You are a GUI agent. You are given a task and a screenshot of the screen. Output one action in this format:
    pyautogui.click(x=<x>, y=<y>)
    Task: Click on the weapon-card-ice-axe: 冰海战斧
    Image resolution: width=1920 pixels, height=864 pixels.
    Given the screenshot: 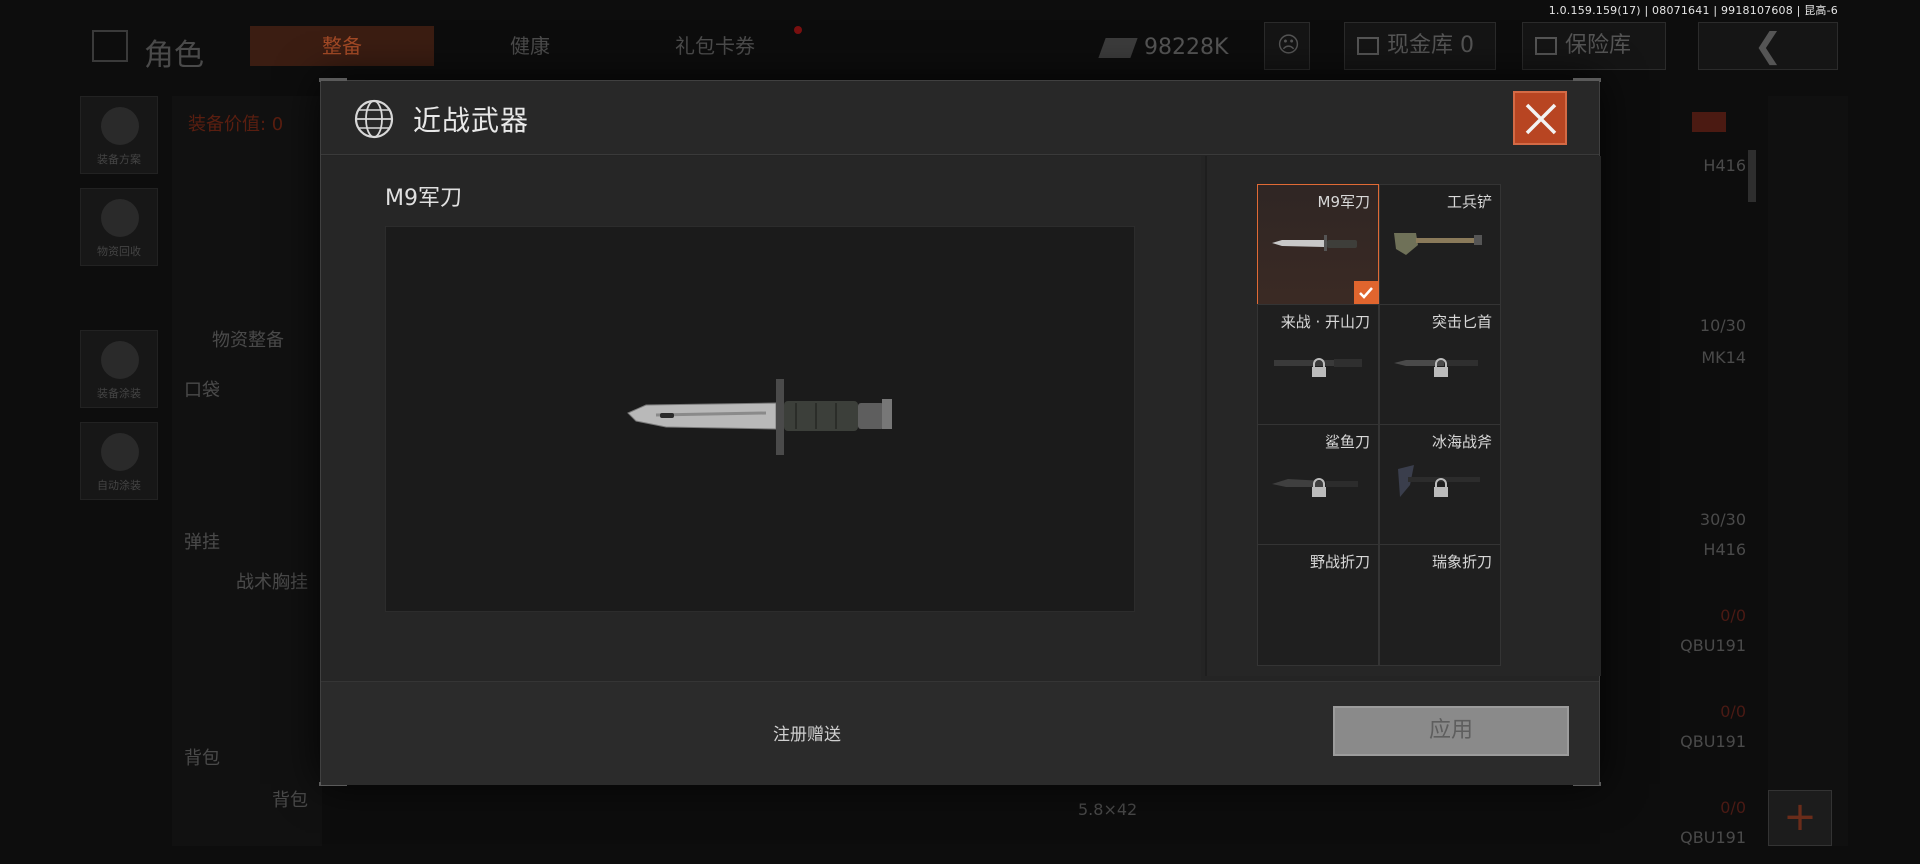 What is the action you would take?
    pyautogui.click(x=1440, y=485)
    